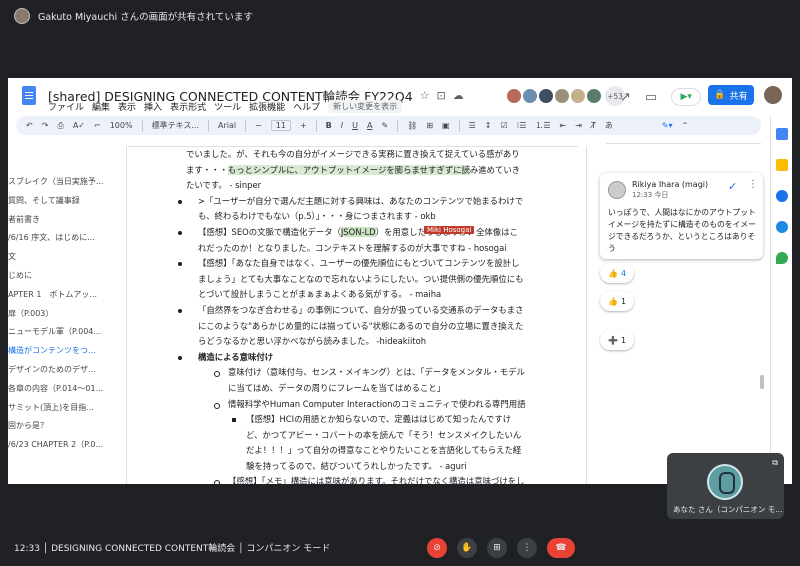  I want to click on add-reaction-icon: ➕, so click(612, 340).